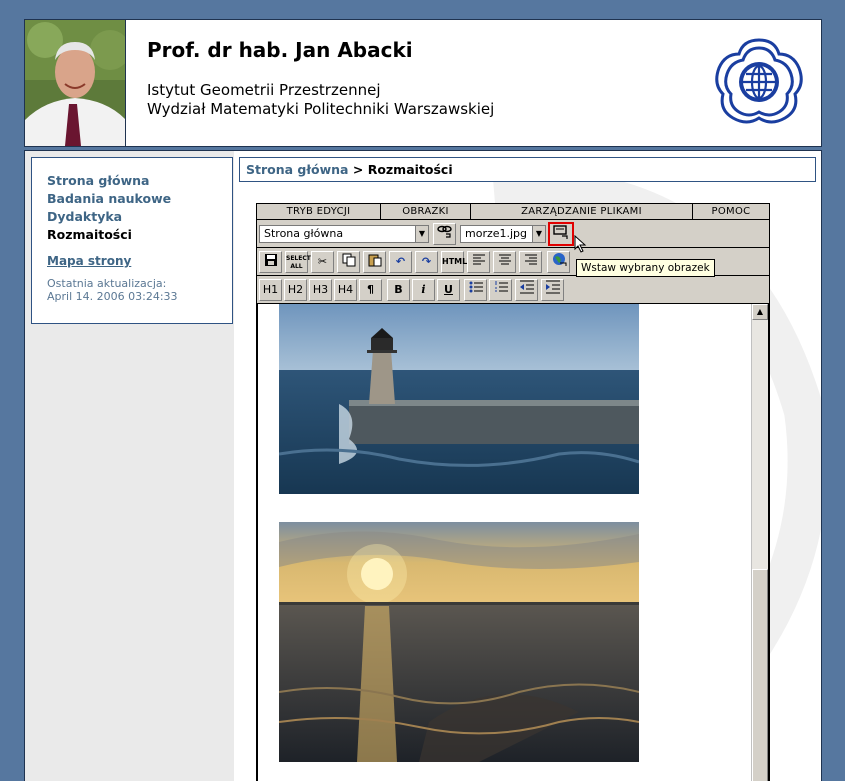  What do you see at coordinates (459, 642) in the screenshot?
I see `sunset-sea-image` at bounding box center [459, 642].